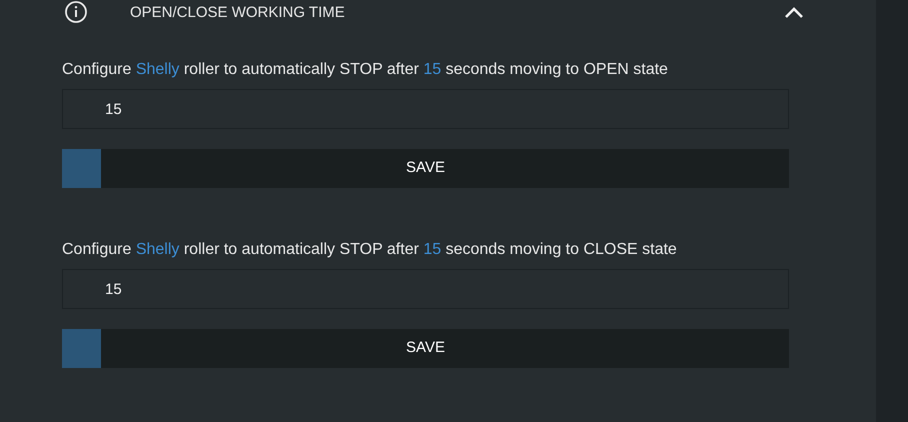 The image size is (908, 422). What do you see at coordinates (438, 13) in the screenshot?
I see `section-header: OPEN/CLOSE WORKING TIME` at bounding box center [438, 13].